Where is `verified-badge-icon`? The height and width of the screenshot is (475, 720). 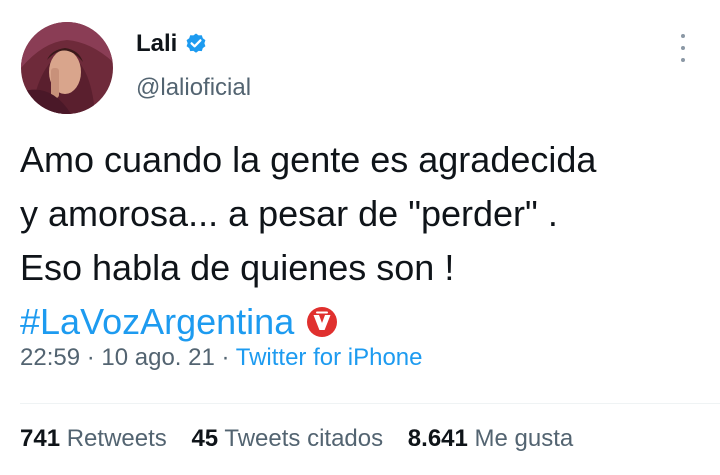
verified-badge-icon is located at coordinates (196, 43).